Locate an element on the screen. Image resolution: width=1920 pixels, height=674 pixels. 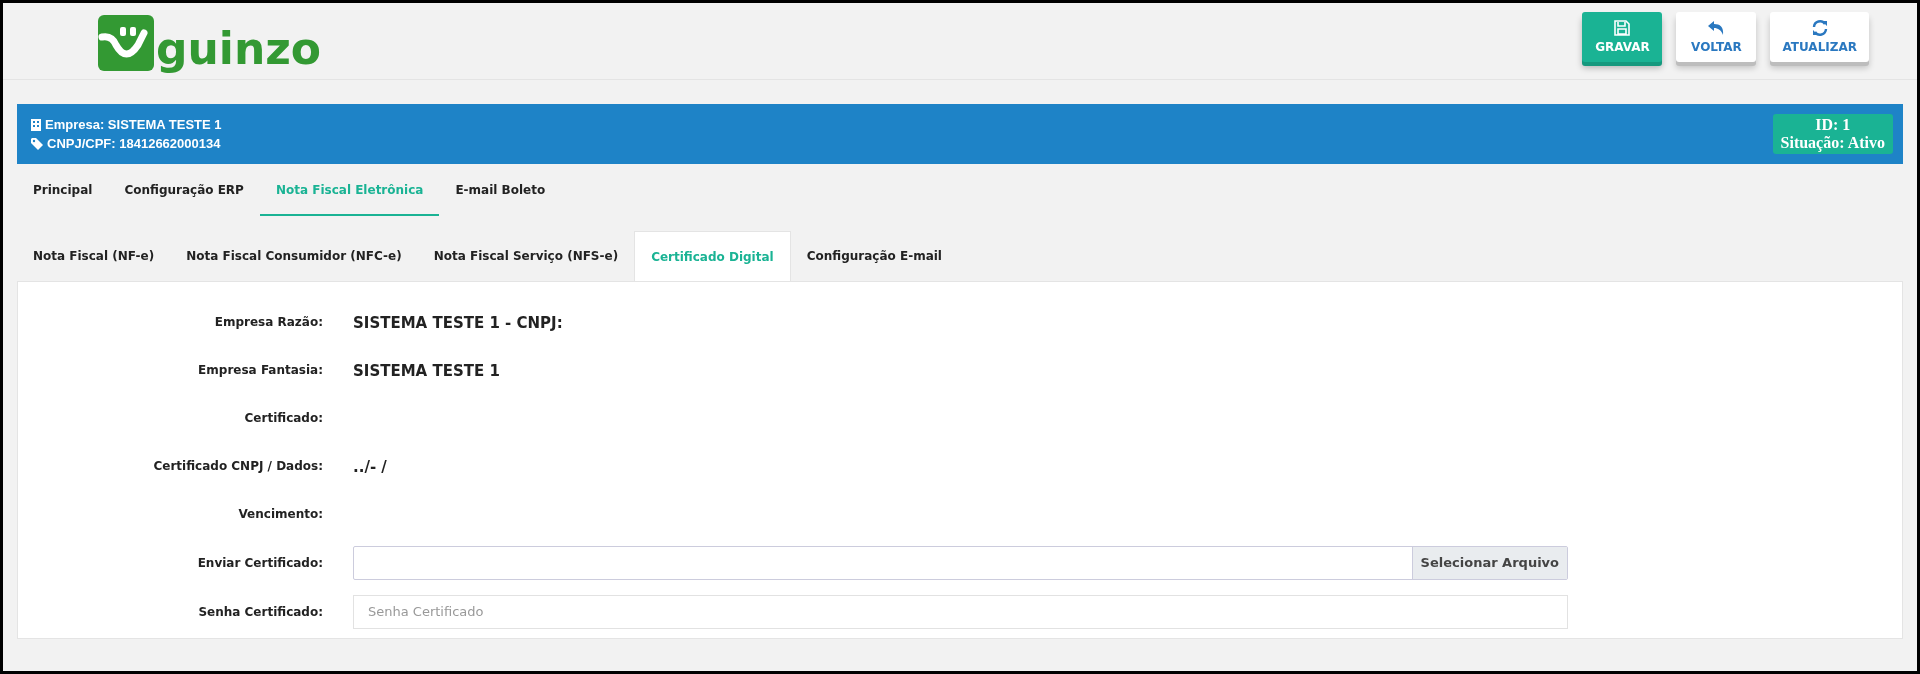
company-cnpj: CNPJ/CPF: 18412662000134 is located at coordinates (134, 143).